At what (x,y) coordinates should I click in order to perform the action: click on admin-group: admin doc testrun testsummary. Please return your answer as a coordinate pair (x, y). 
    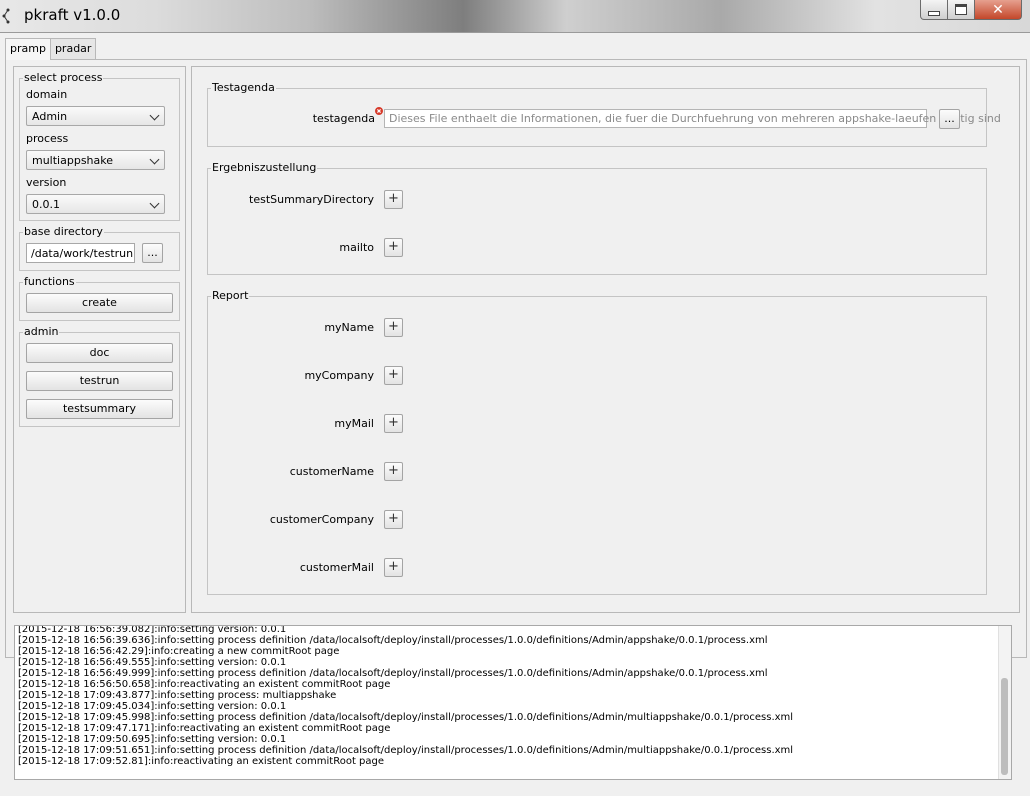
    Looking at the image, I should click on (99, 376).